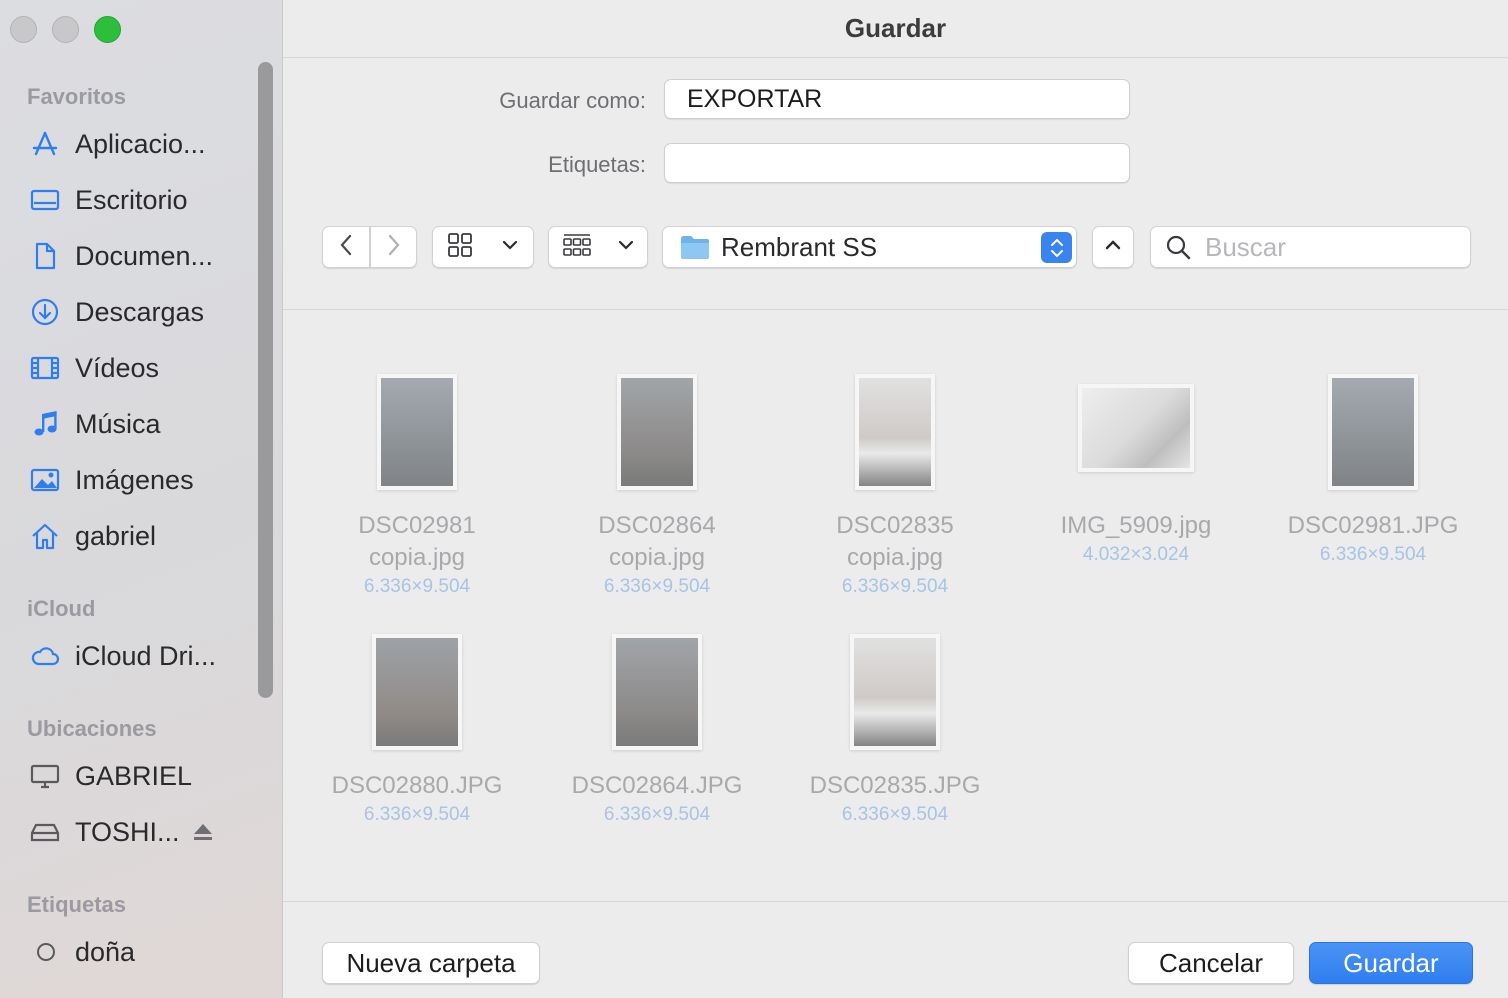  I want to click on home-icon, so click(47, 536).